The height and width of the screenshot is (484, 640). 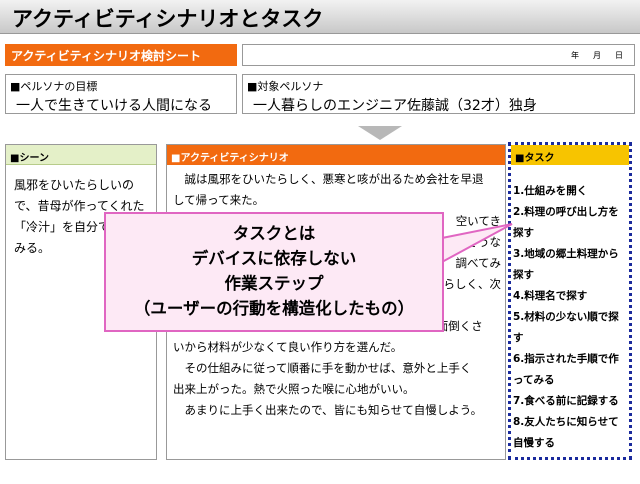 What do you see at coordinates (168, 19) in the screenshot?
I see `page-title: アクティビティシナリオとタスク` at bounding box center [168, 19].